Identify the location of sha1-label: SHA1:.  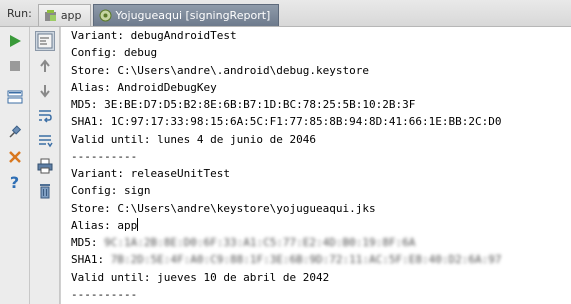
(88, 260).